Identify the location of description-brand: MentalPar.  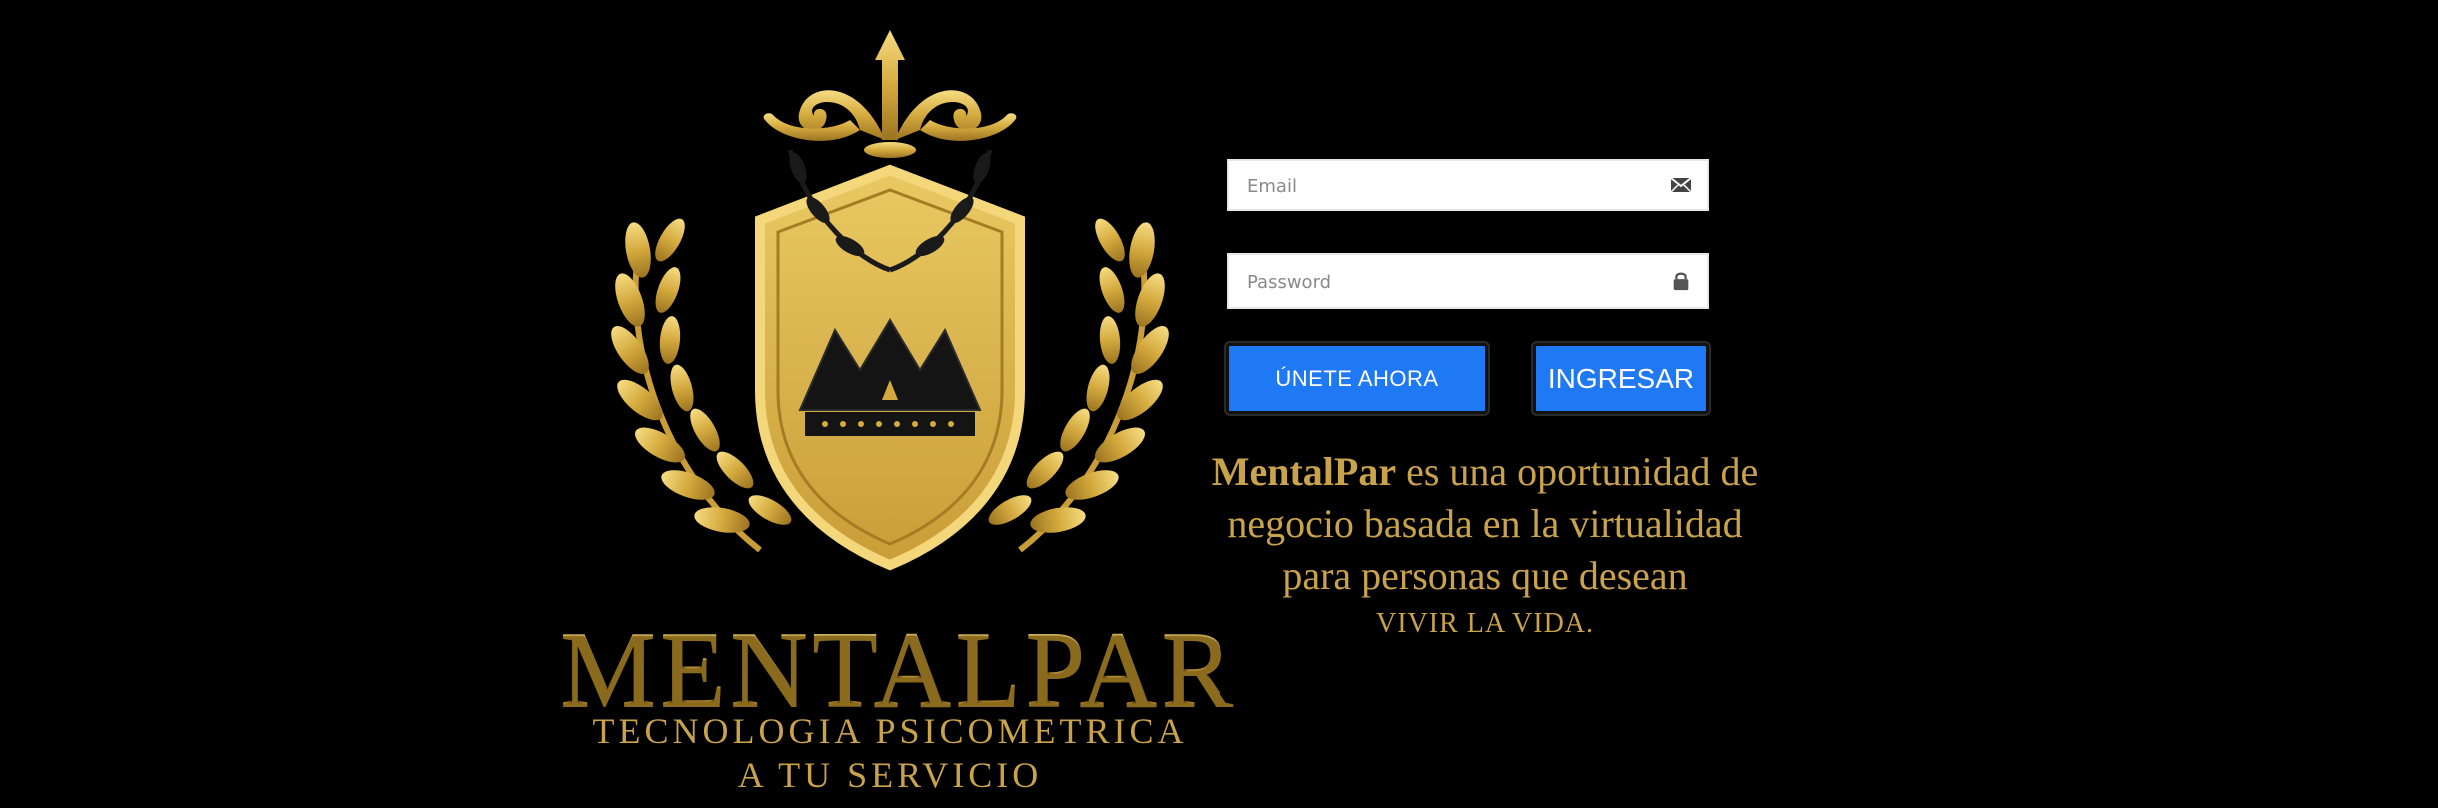
(1304, 471).